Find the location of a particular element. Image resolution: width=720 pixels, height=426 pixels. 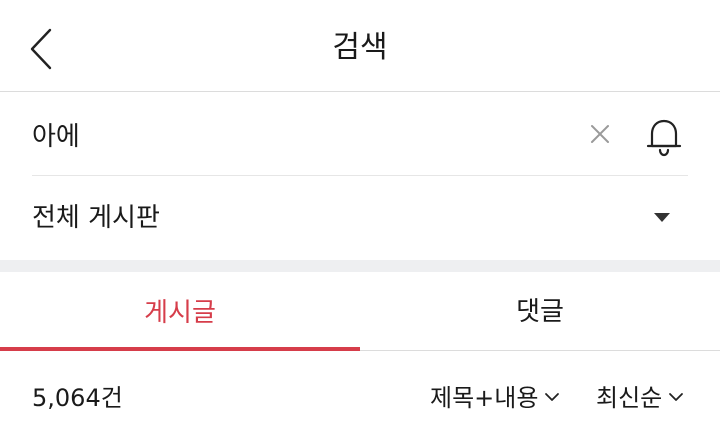

tab-posts: 게시글 is located at coordinates (180, 311).